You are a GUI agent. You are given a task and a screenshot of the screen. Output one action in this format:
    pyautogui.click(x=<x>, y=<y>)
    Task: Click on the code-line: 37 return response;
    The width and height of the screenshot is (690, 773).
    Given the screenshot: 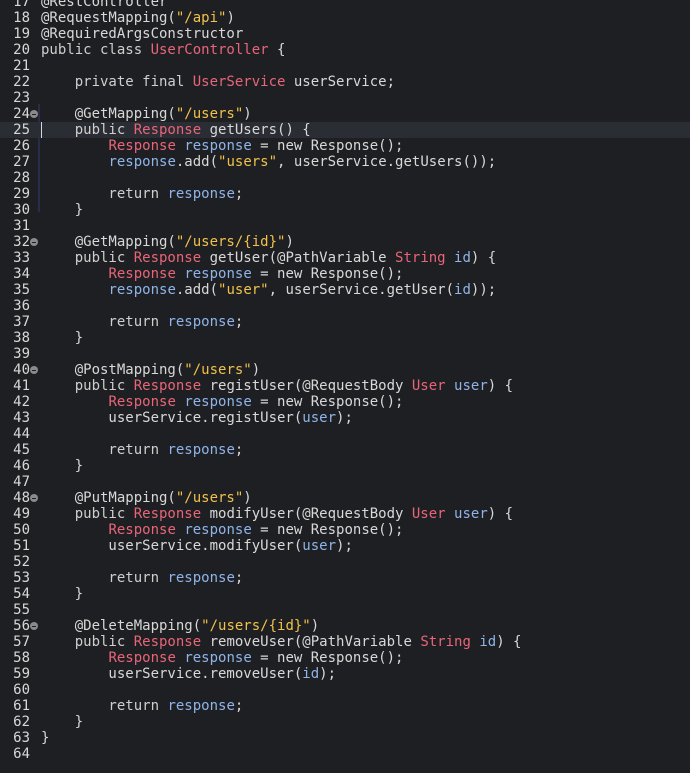 What is the action you would take?
    pyautogui.click(x=345, y=322)
    